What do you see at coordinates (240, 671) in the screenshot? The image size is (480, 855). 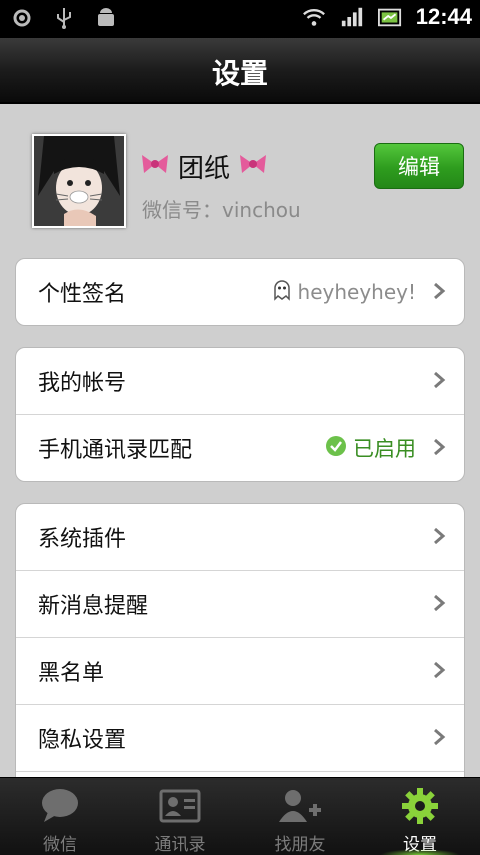 I see `row-blacklist: 黑名单` at bounding box center [240, 671].